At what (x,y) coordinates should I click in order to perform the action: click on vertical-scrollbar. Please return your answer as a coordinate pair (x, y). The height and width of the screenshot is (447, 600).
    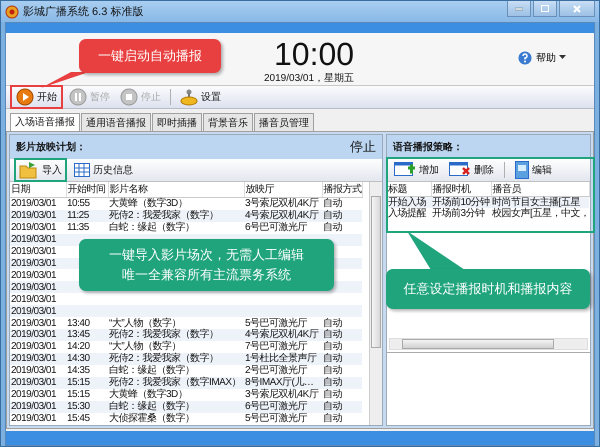
    Looking at the image, I should click on (375, 303).